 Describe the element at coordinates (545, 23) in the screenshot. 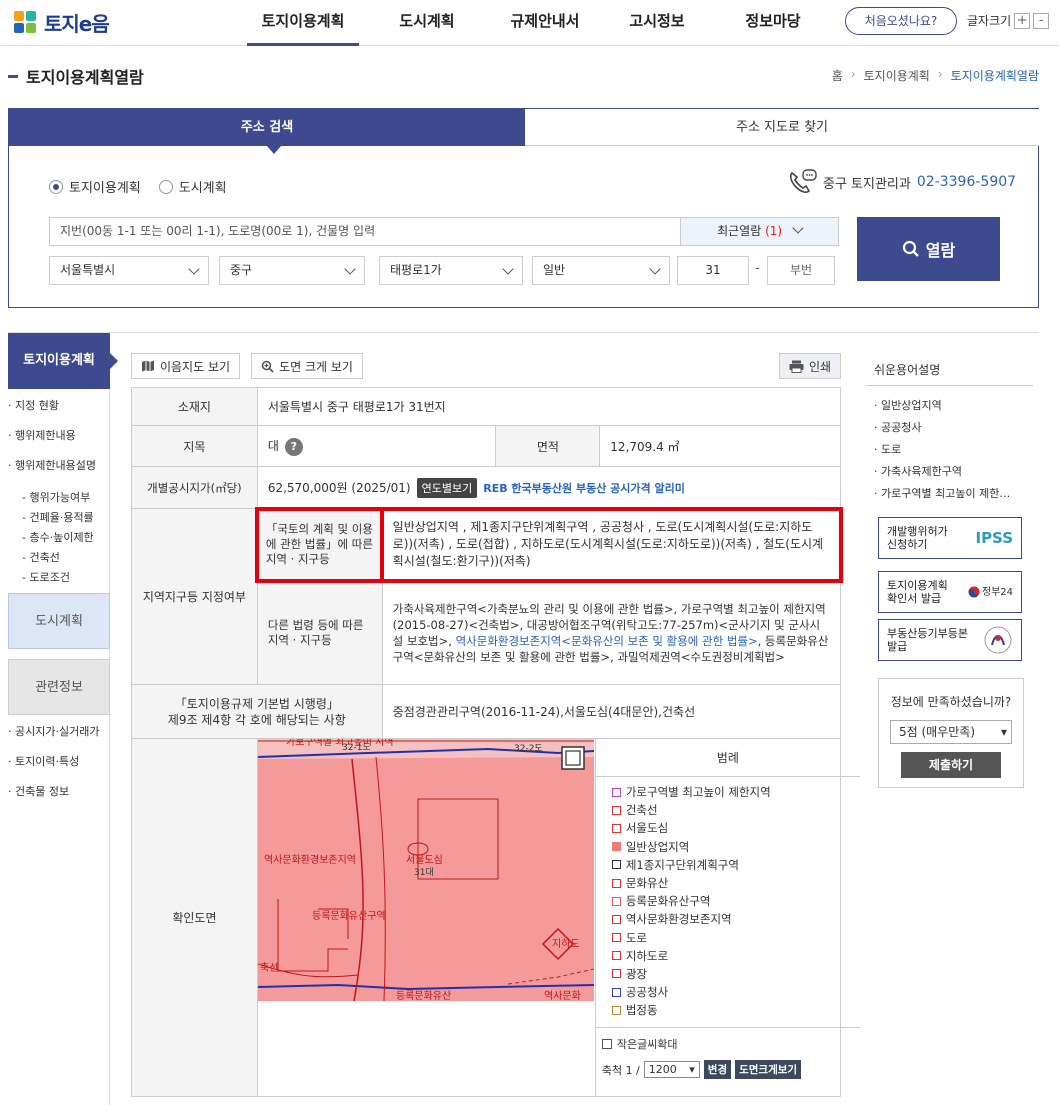

I see `nav-regulation-guide: 규제안내서` at that location.